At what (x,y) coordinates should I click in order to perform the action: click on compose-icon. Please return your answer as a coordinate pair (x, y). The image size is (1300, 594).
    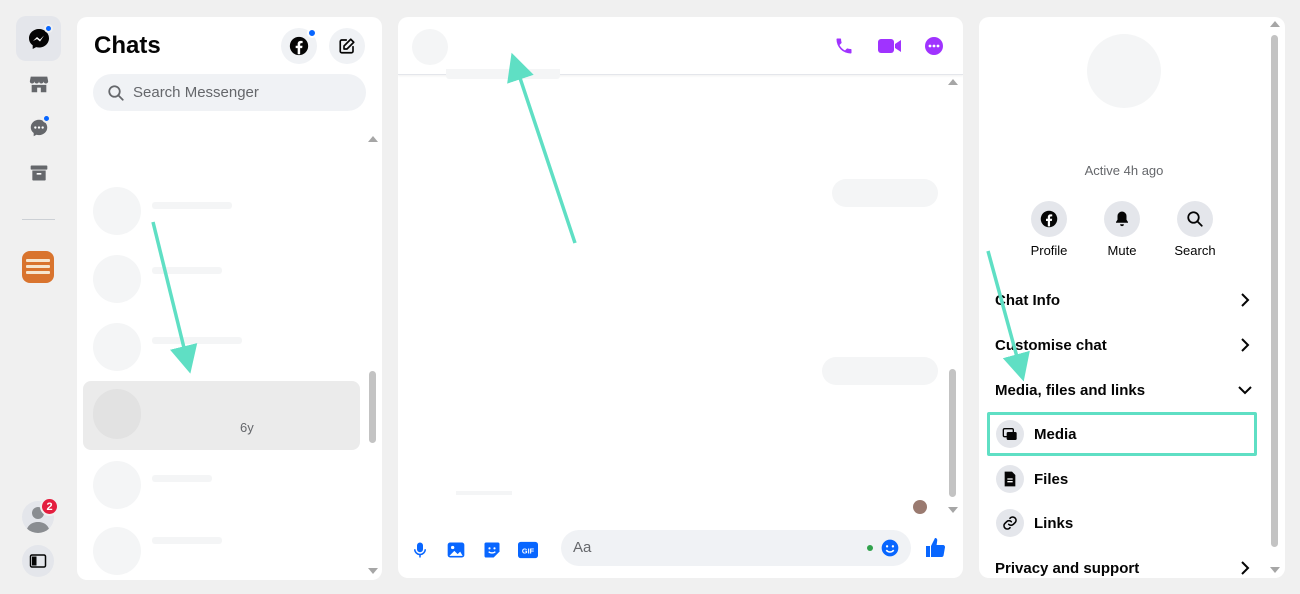
    Looking at the image, I should click on (347, 46).